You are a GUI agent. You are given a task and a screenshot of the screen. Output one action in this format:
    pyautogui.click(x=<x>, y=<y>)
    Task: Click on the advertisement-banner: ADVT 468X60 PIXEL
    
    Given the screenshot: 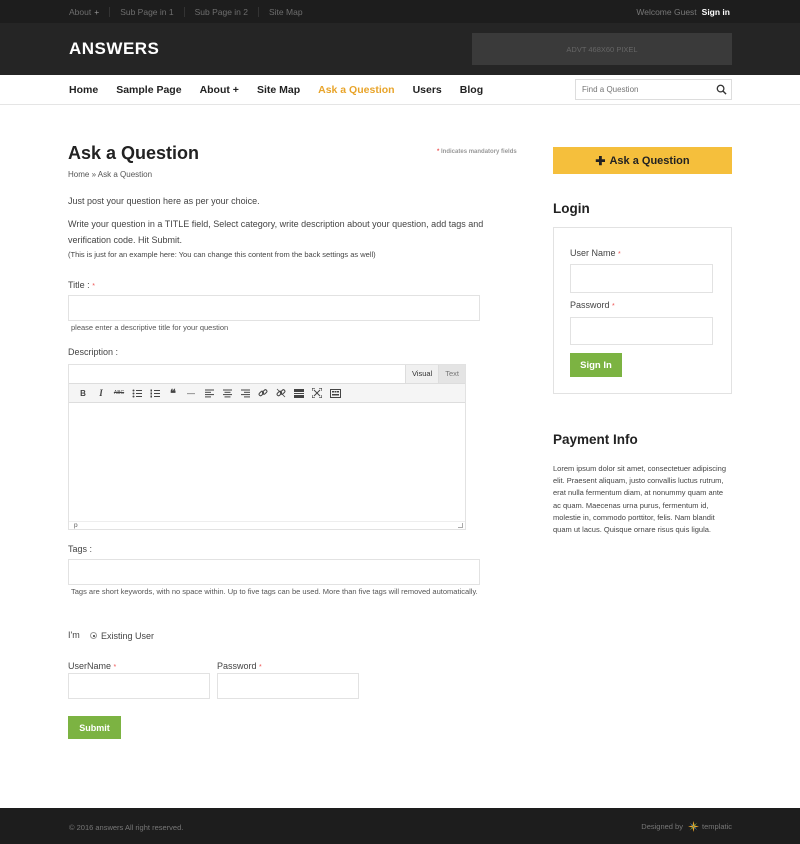 What is the action you would take?
    pyautogui.click(x=602, y=49)
    